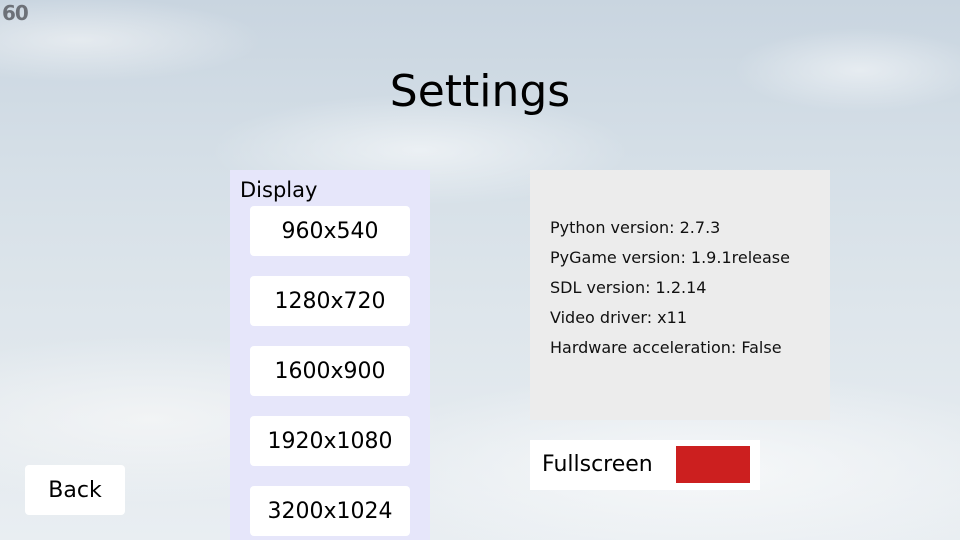 This screenshot has width=960, height=540. What do you see at coordinates (330, 441) in the screenshot?
I see `resolution-button-1920x1080: 1920x1080` at bounding box center [330, 441].